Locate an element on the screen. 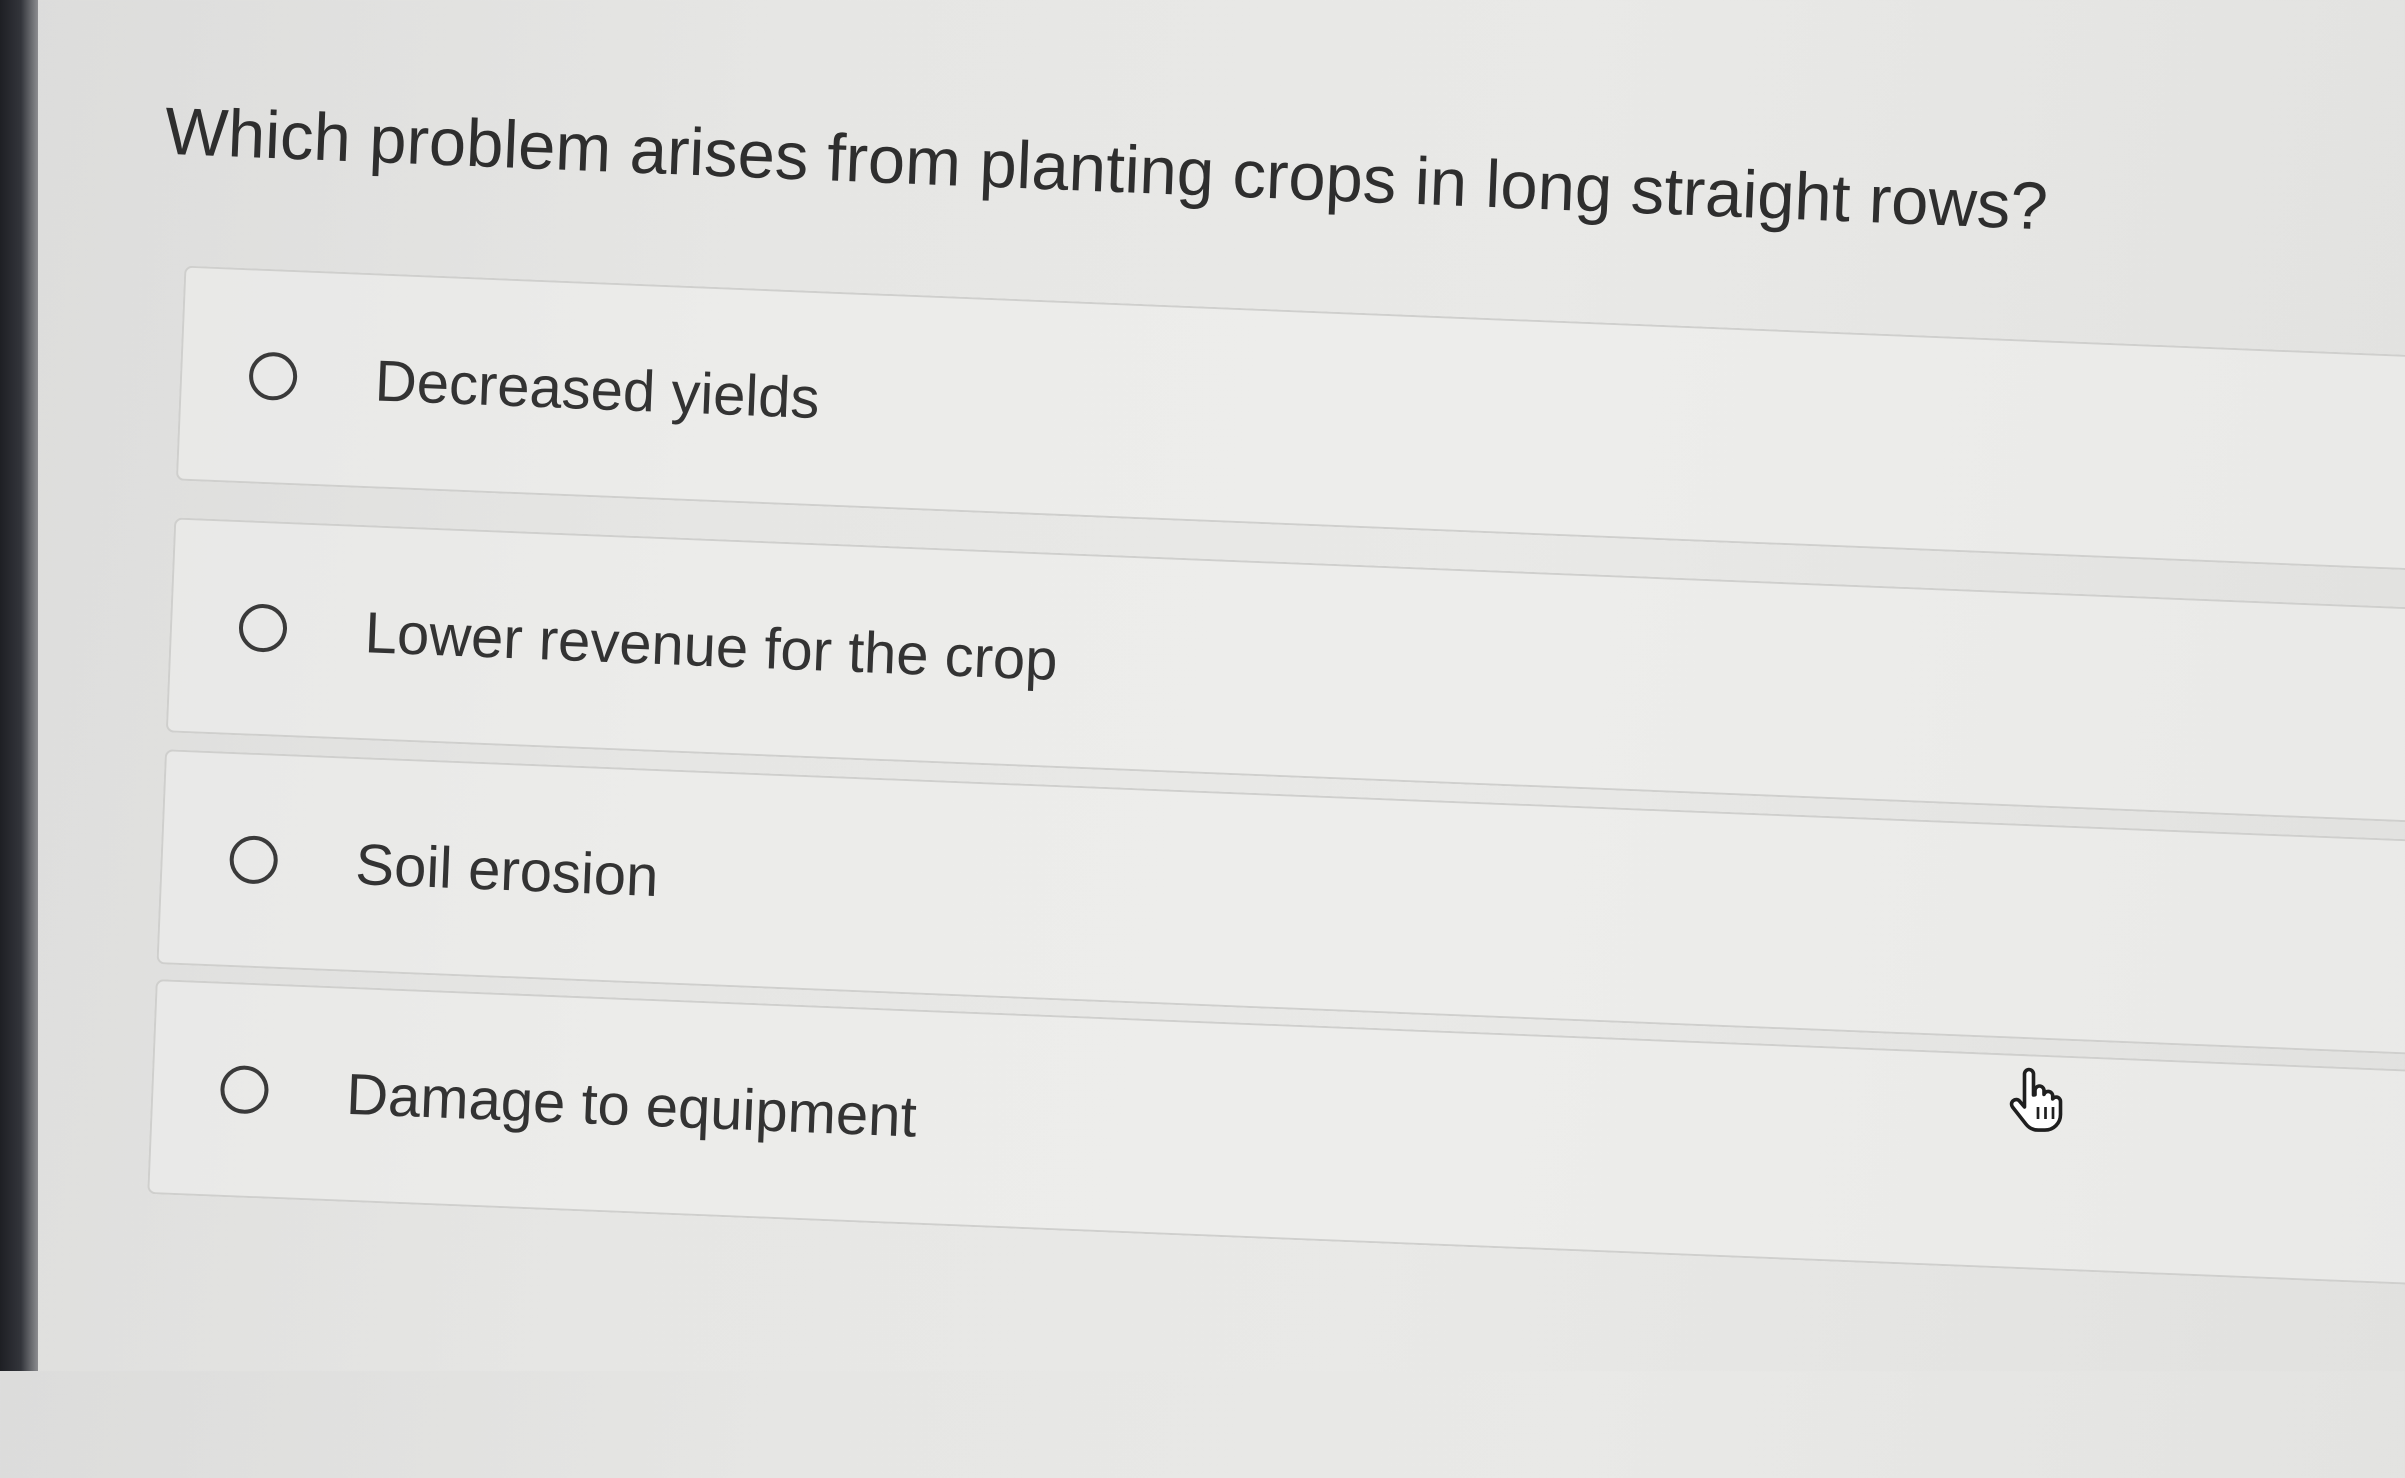  answer-option-label: Soil erosion is located at coordinates (507, 870).